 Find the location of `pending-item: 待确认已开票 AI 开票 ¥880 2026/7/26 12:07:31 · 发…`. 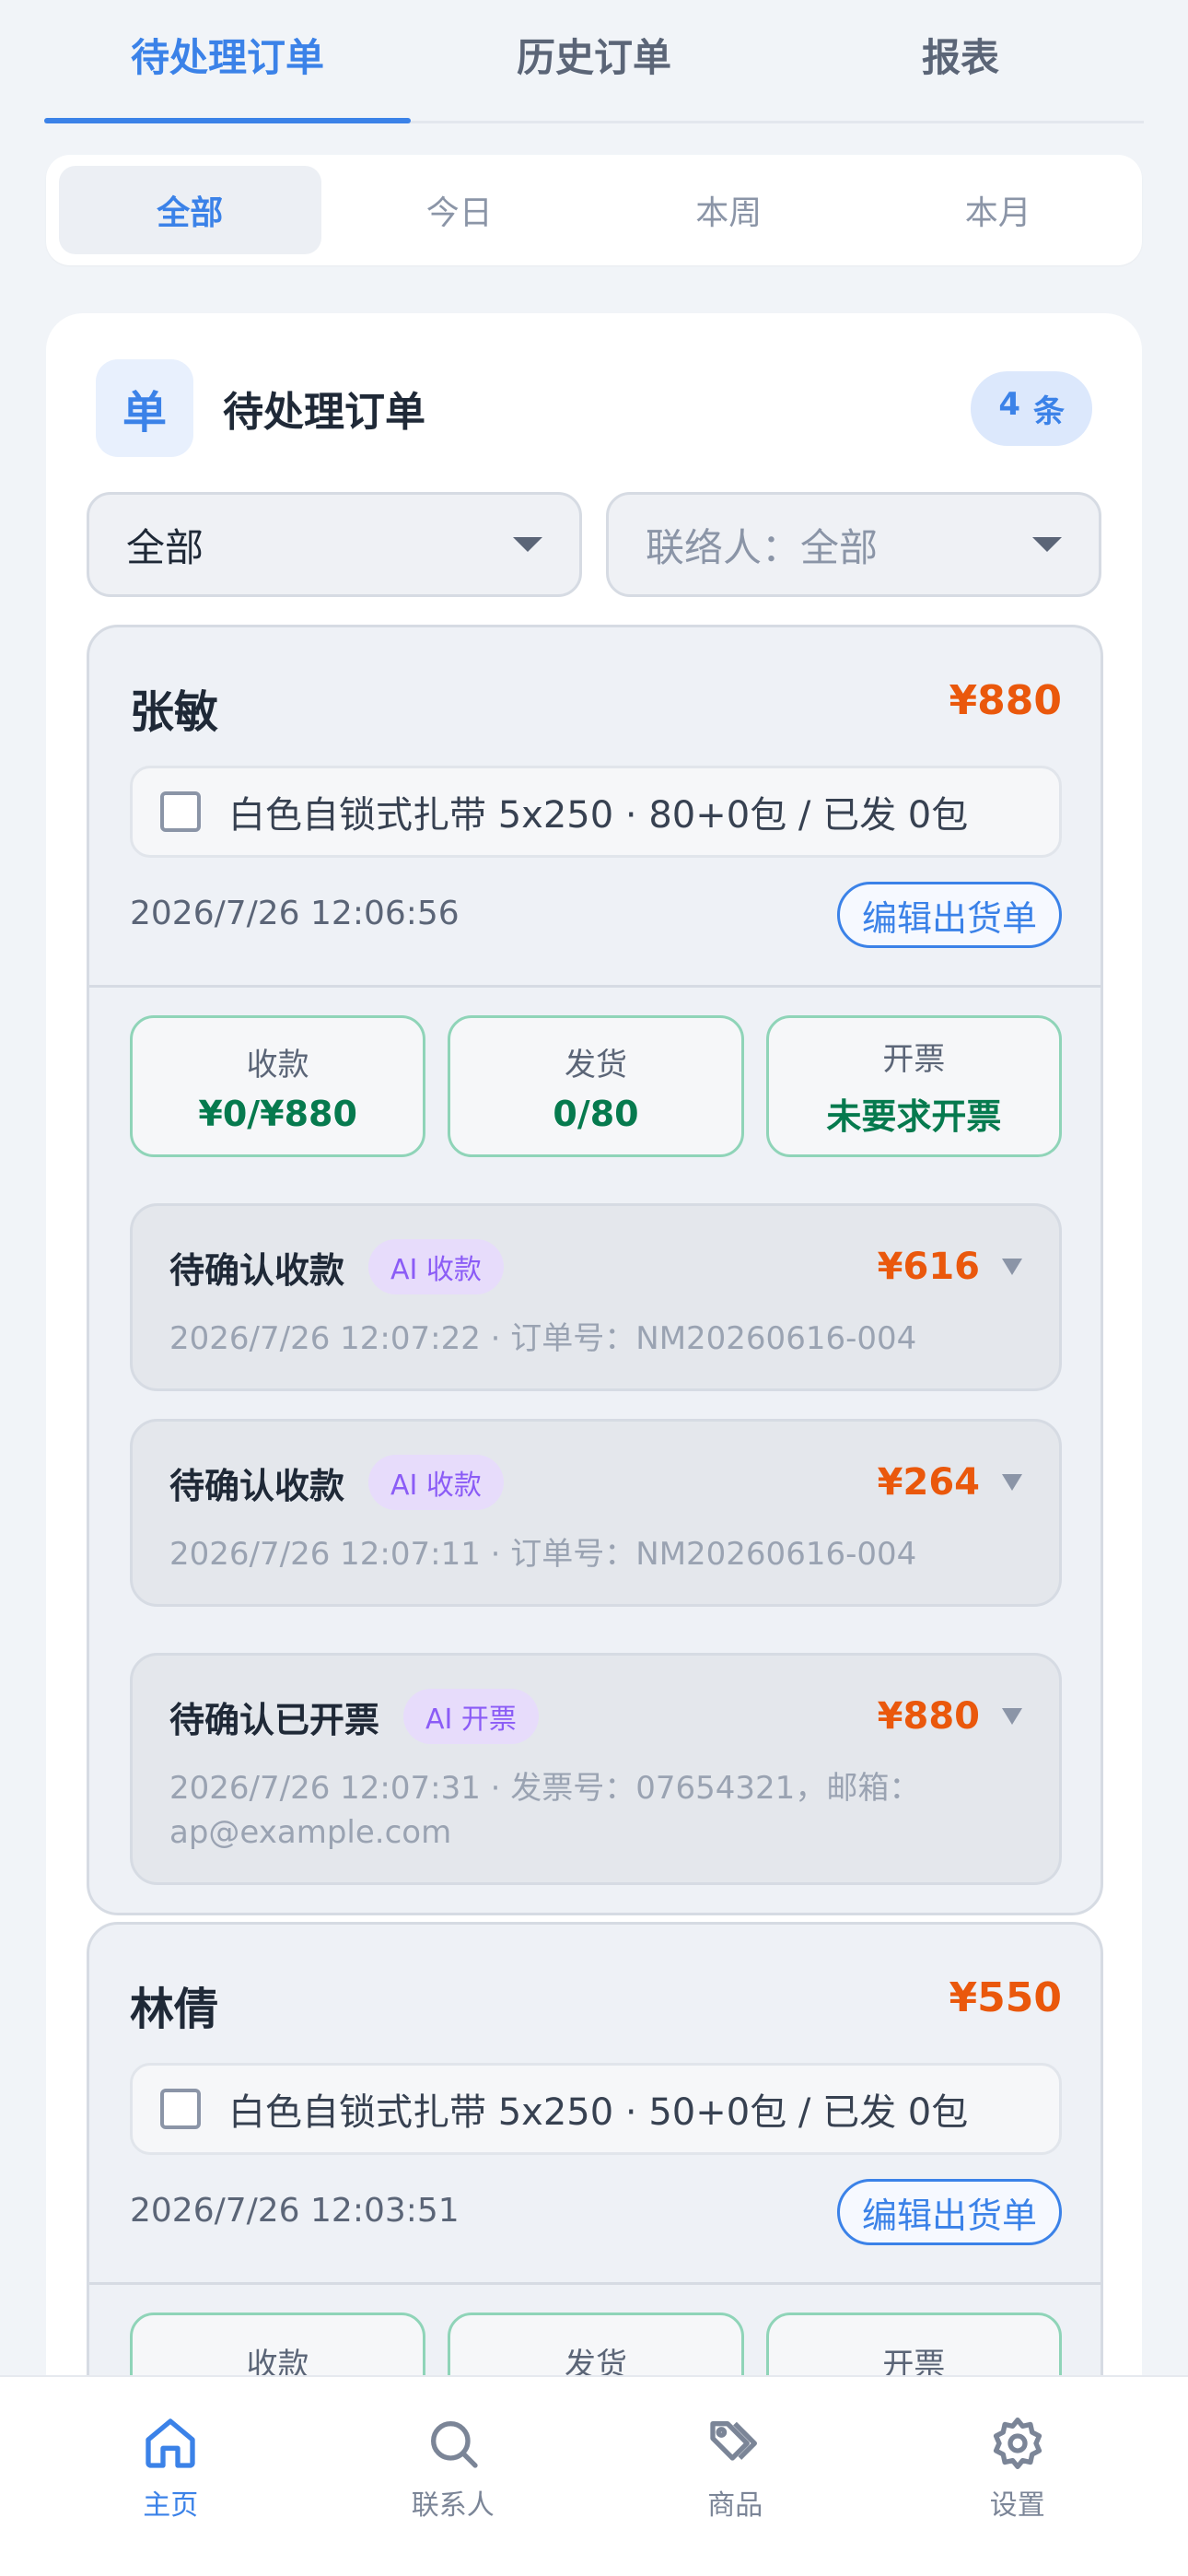

pending-item: 待确认已开票 AI 开票 ¥880 2026/7/26 12:07:31 · 发… is located at coordinates (596, 1769).